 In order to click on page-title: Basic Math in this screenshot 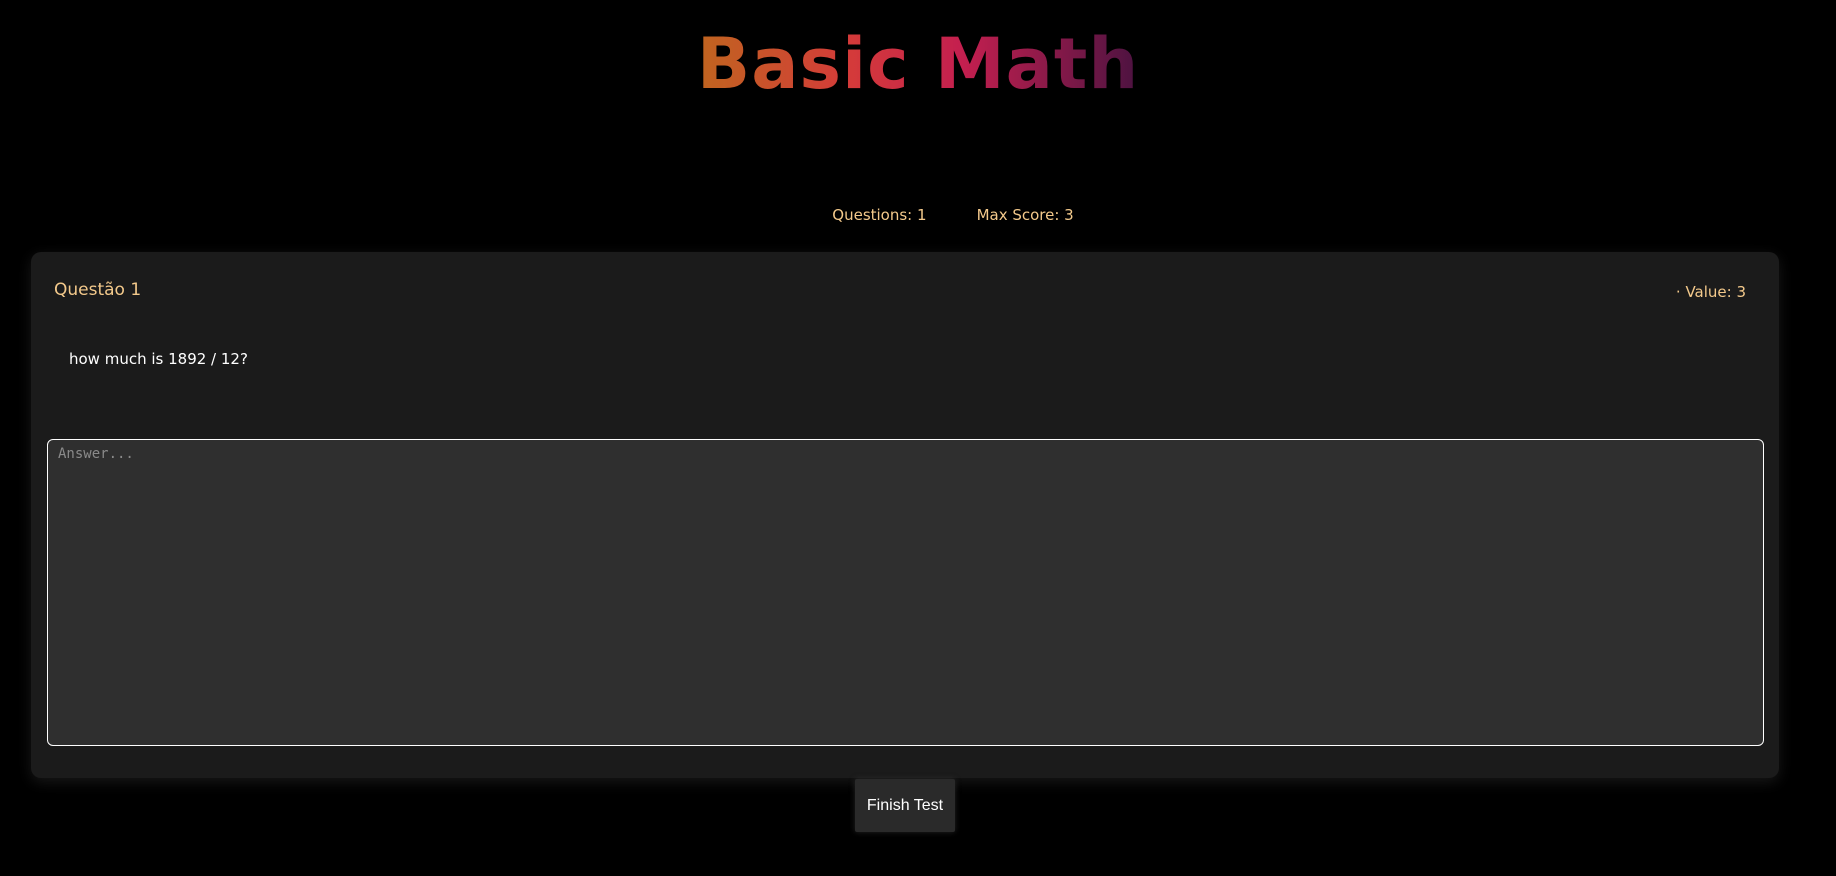, I will do `click(918, 64)`.